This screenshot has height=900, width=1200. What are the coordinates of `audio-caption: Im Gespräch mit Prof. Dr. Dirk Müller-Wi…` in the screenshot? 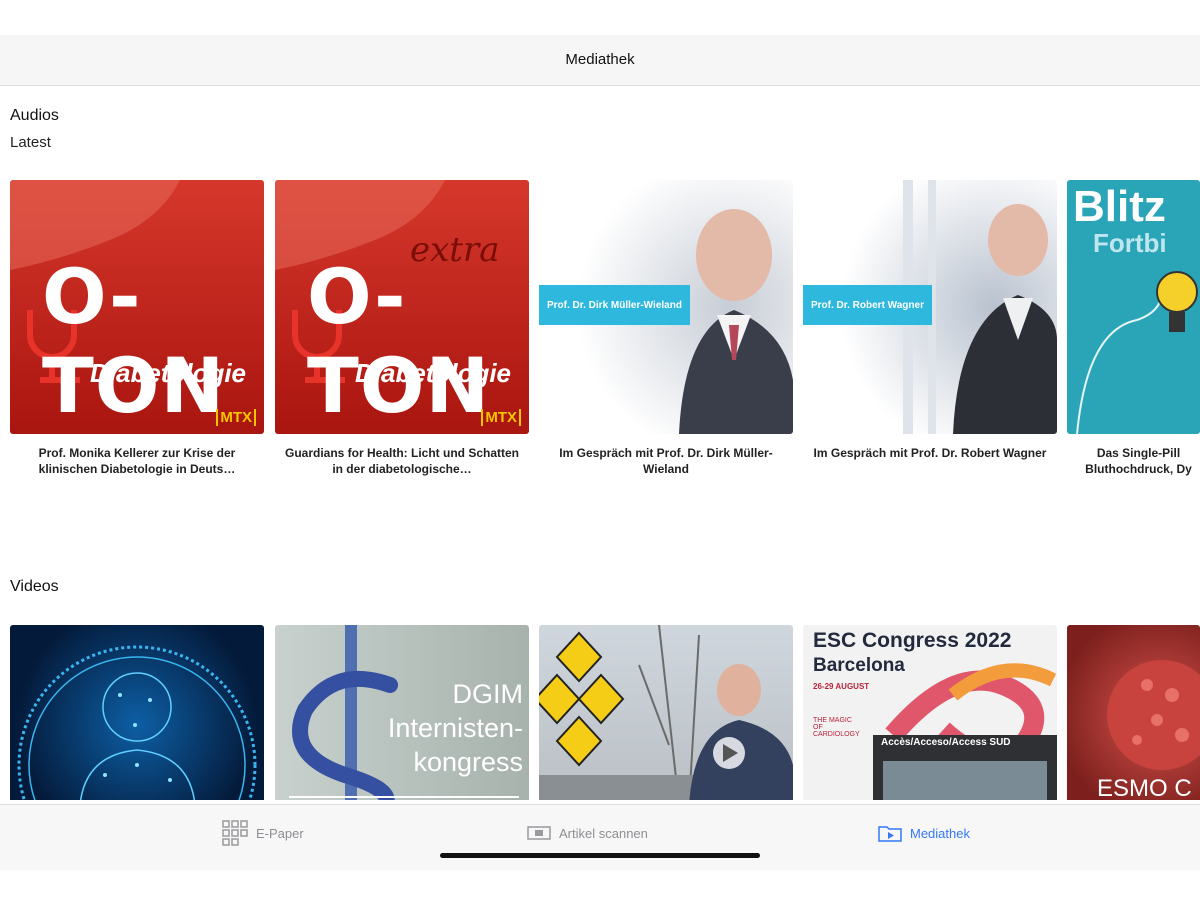 It's located at (666, 461).